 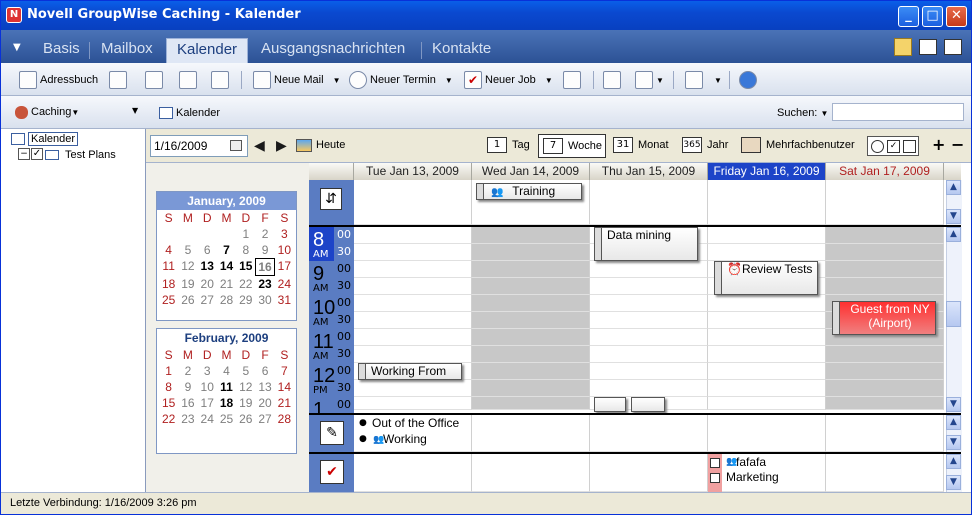 I want to click on view-options-button, so click(x=613, y=80).